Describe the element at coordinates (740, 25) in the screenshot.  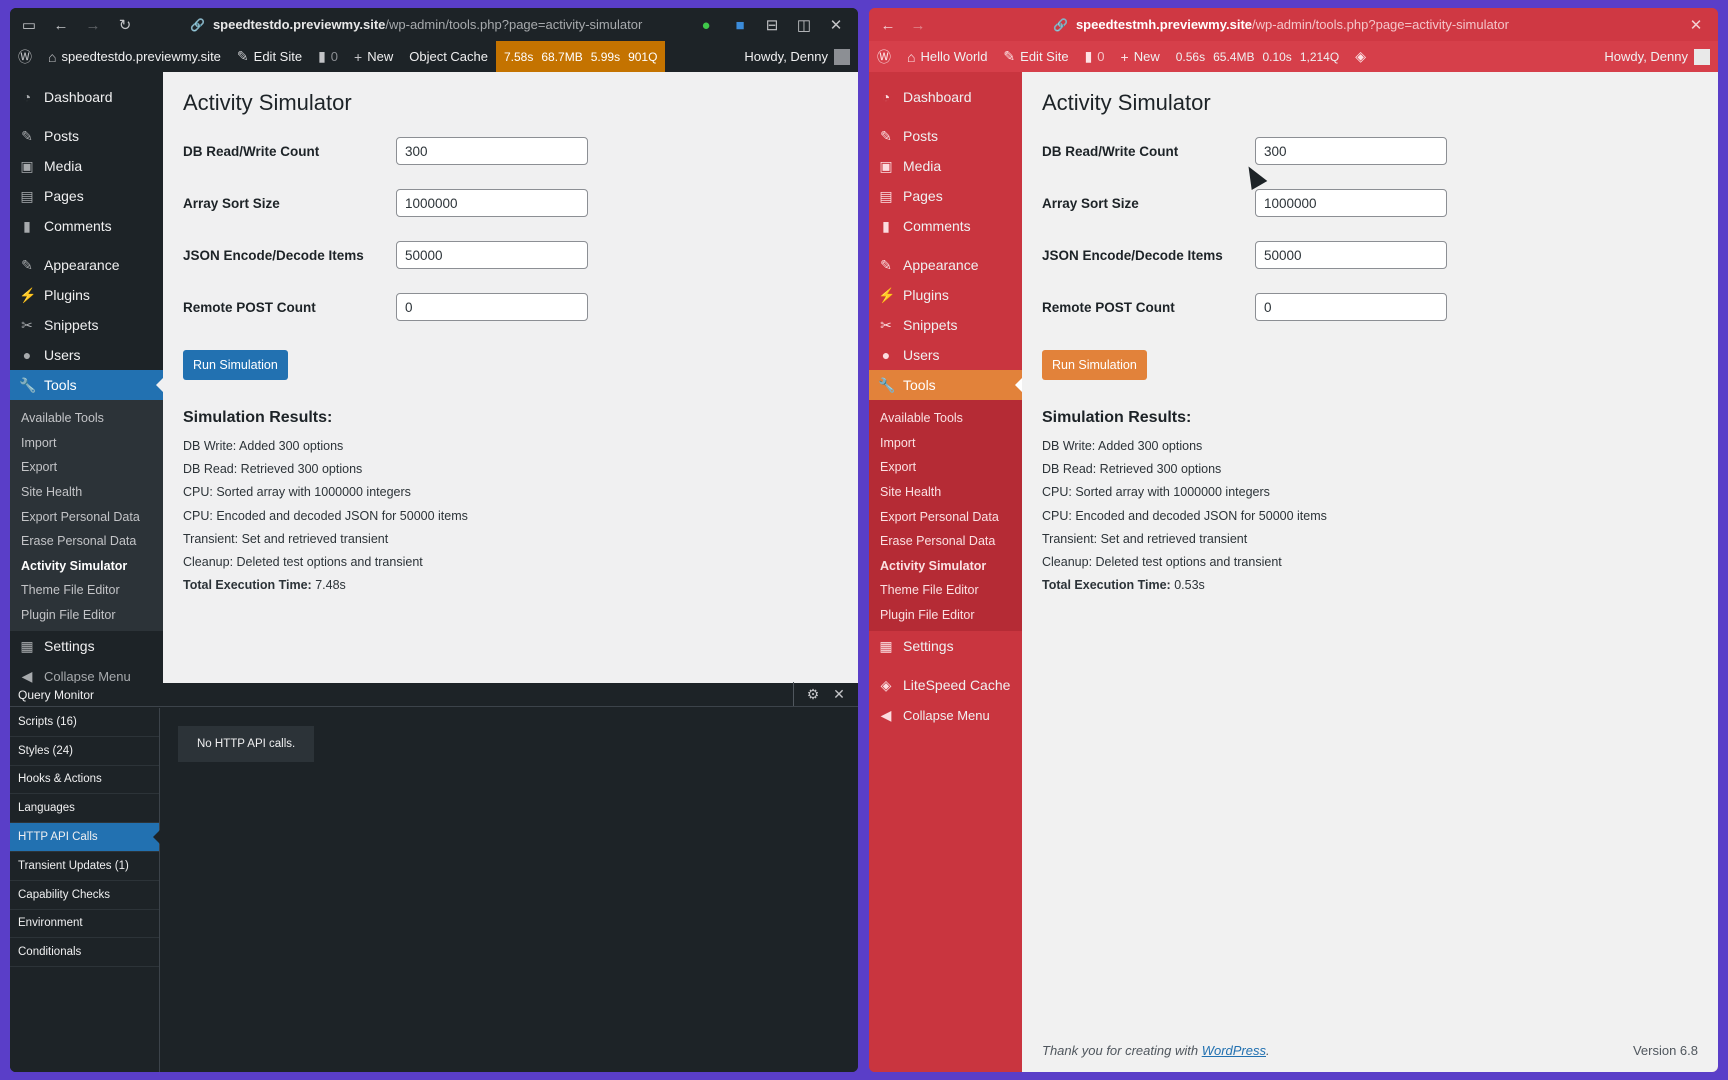
I see `extension-f-icon: ■` at that location.